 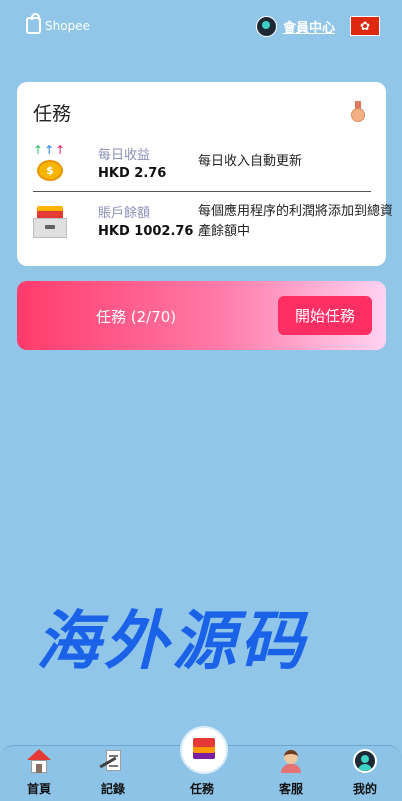 I want to click on avatar-icon, so click(x=266, y=26).